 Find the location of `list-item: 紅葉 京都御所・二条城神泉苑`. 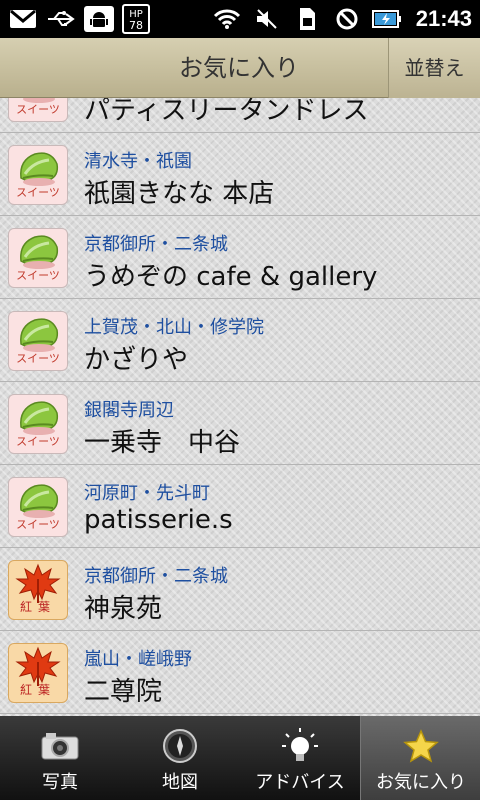

list-item: 紅葉 京都御所・二条城神泉苑 is located at coordinates (240, 589).